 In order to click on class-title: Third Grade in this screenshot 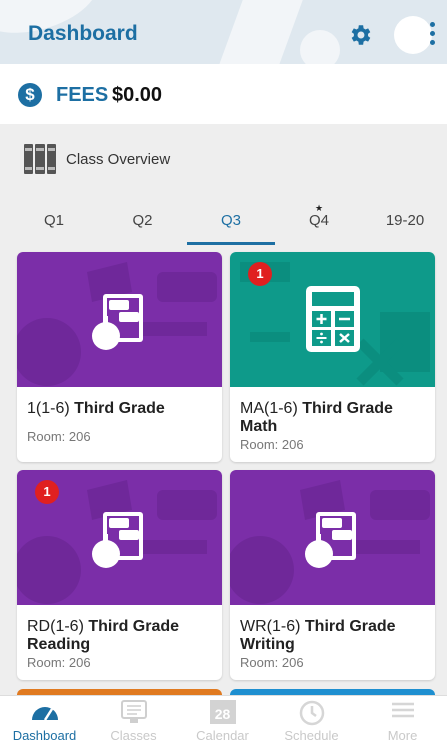, I will do `click(119, 408)`.